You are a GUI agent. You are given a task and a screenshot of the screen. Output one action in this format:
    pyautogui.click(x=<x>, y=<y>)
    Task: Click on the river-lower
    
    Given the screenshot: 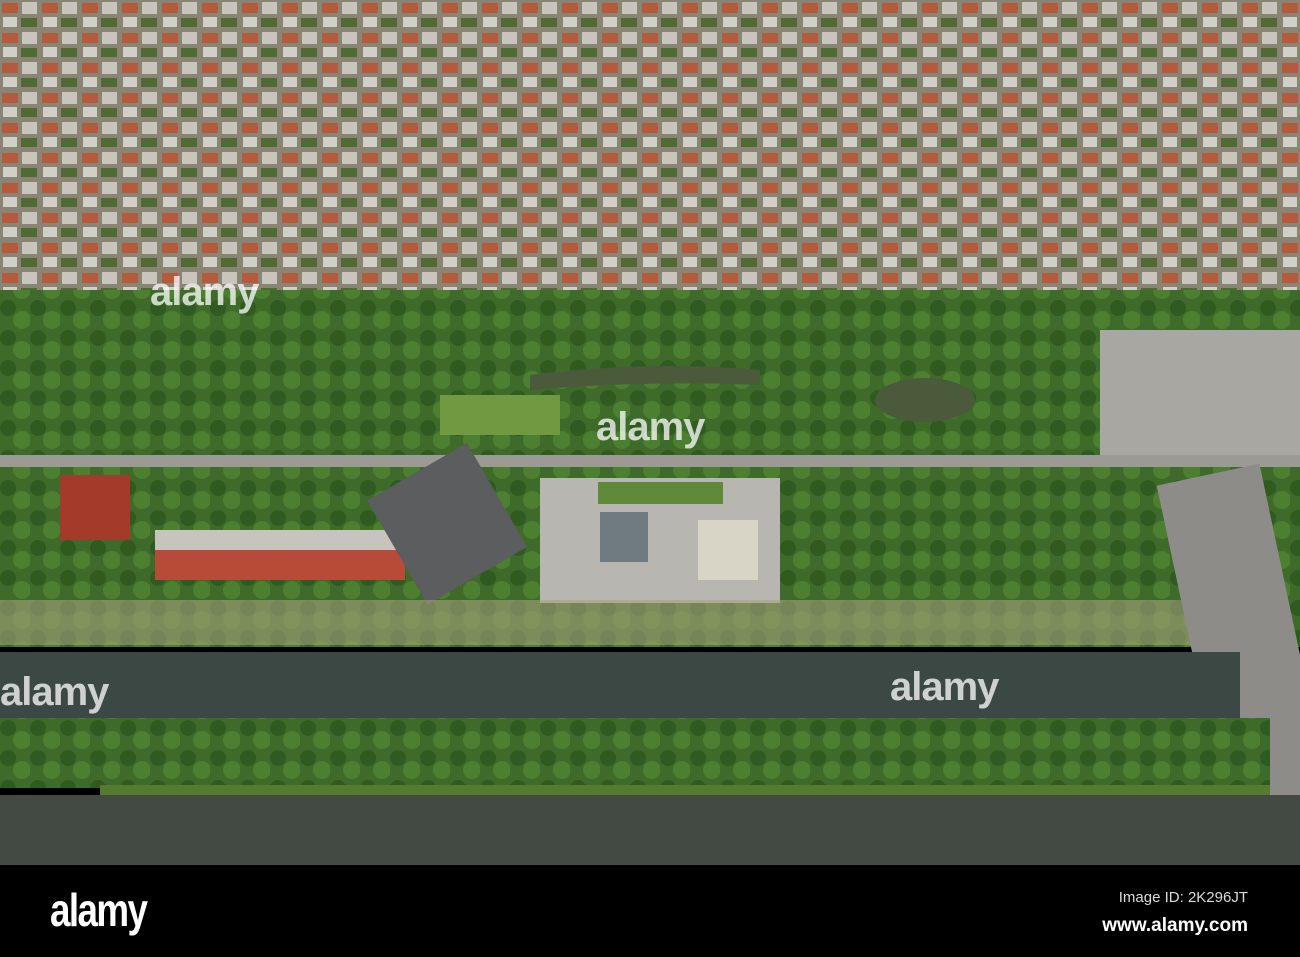 What is the action you would take?
    pyautogui.click(x=650, y=830)
    